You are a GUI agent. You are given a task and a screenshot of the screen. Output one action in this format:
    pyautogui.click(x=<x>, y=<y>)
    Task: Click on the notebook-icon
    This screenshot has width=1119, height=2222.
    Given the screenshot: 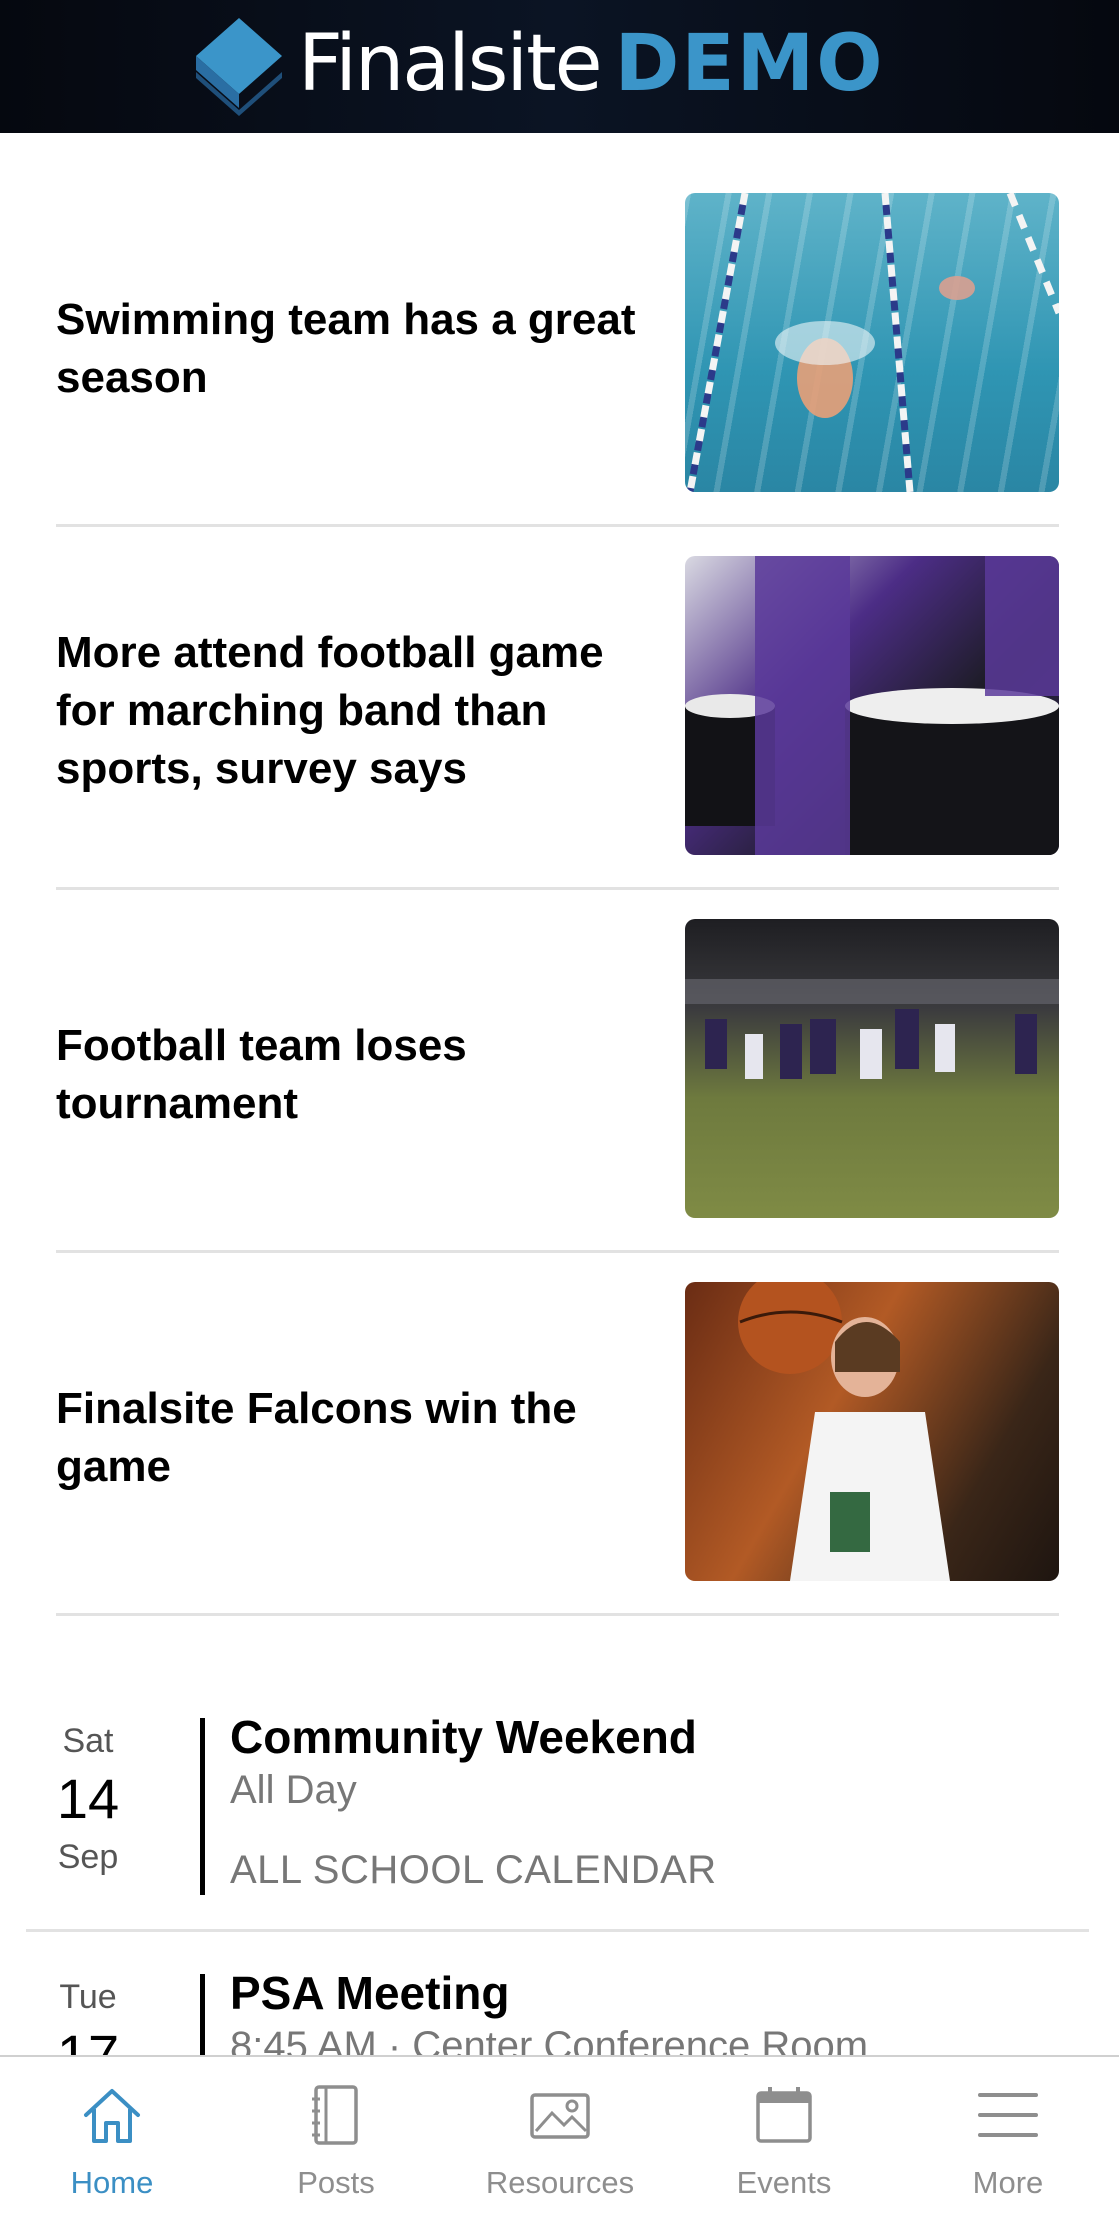 What is the action you would take?
    pyautogui.click(x=335, y=2115)
    